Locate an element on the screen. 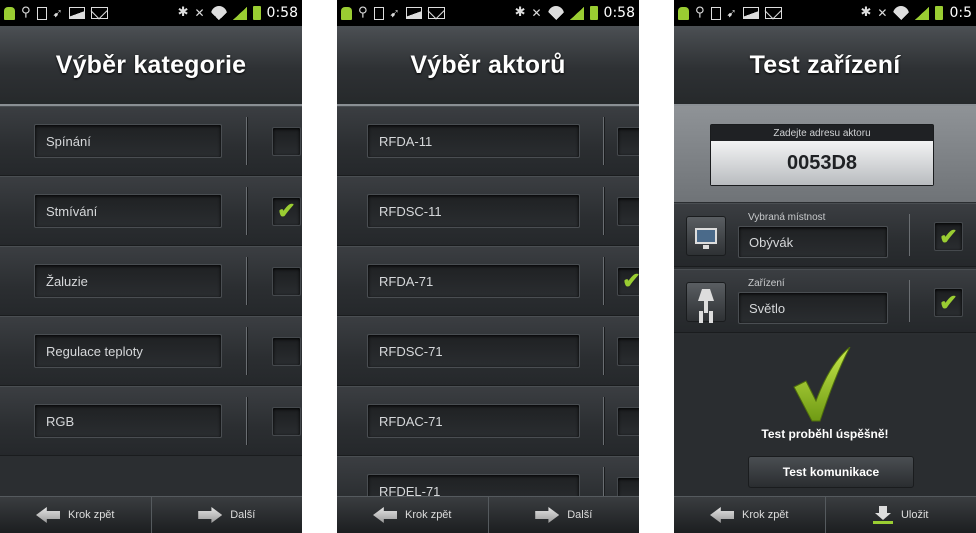  actor-label: RFDA-71 is located at coordinates (473, 281).